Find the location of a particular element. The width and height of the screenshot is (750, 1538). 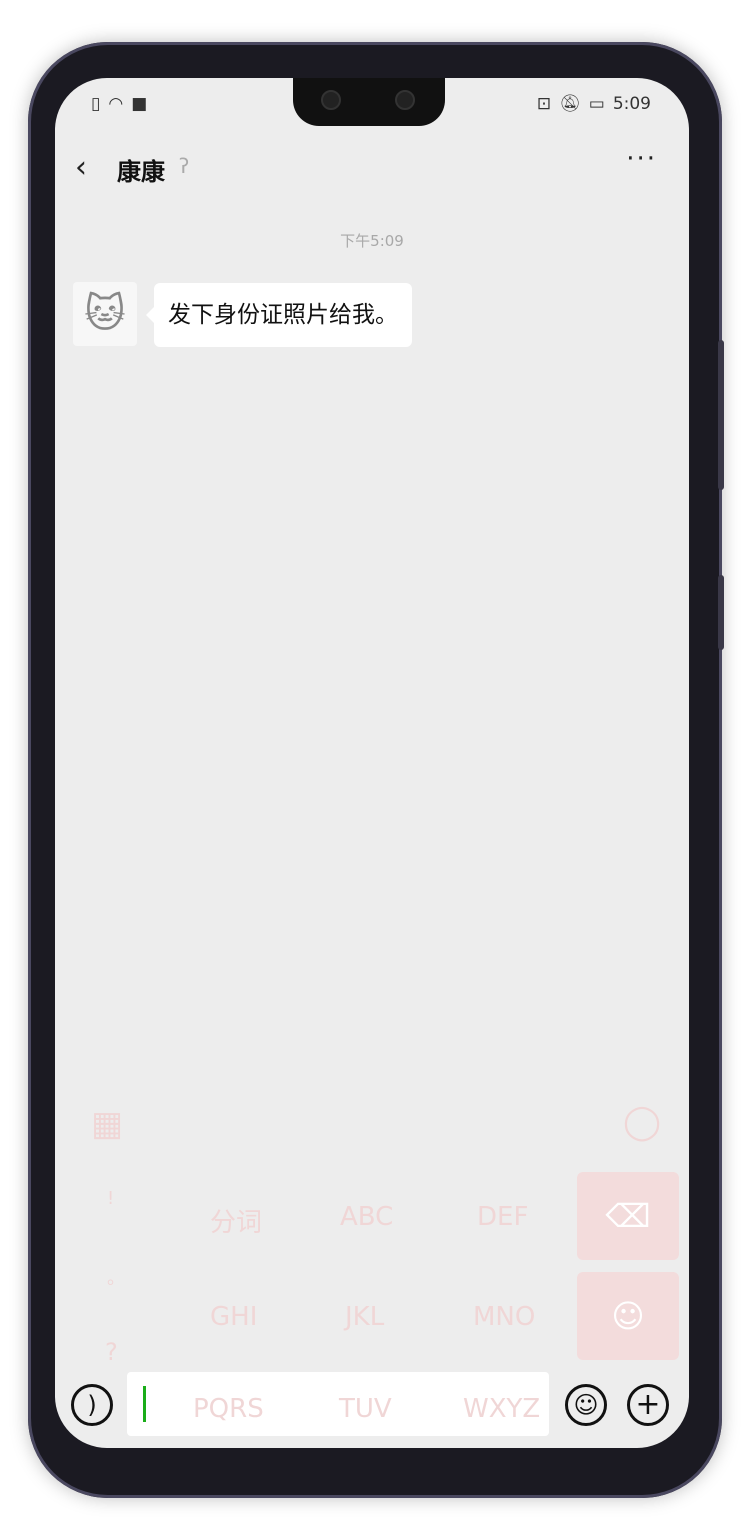

voice-icon: ) is located at coordinates (92, 1405).